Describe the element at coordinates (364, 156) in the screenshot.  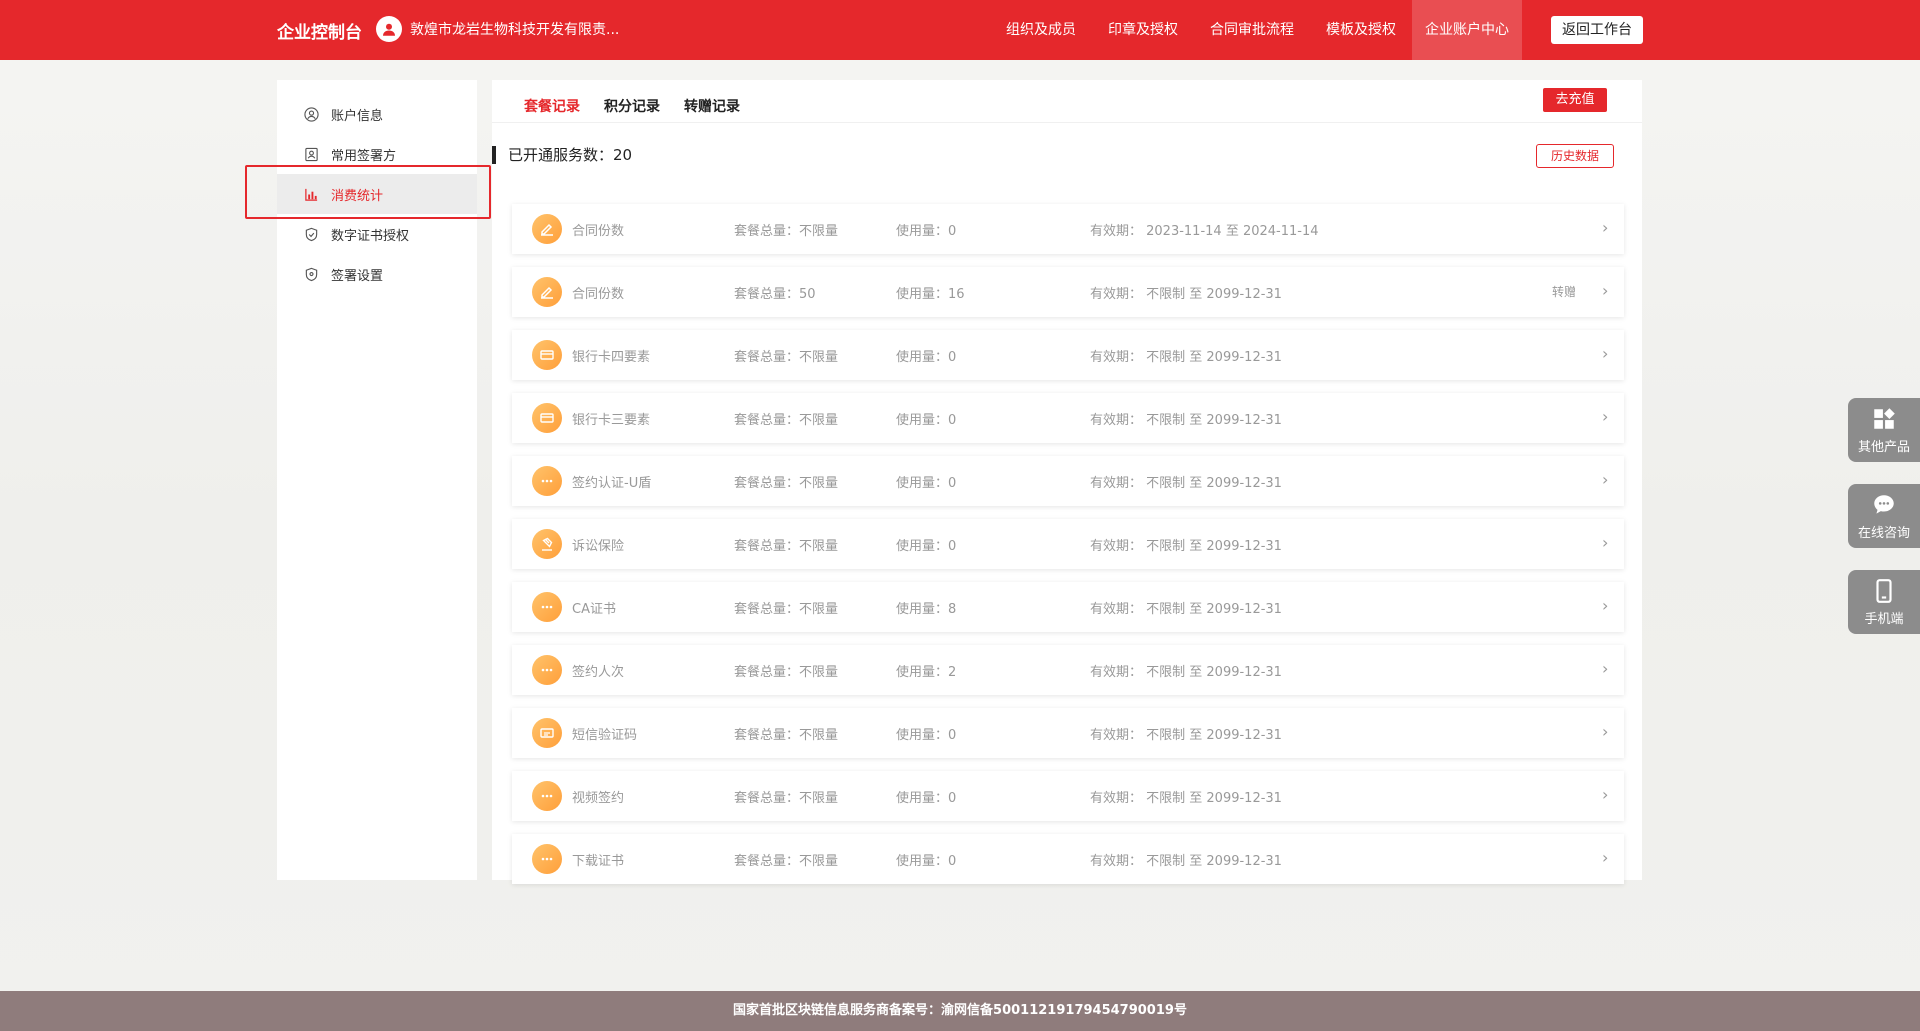
I see `sidebar-item-label: 常用签署方` at that location.